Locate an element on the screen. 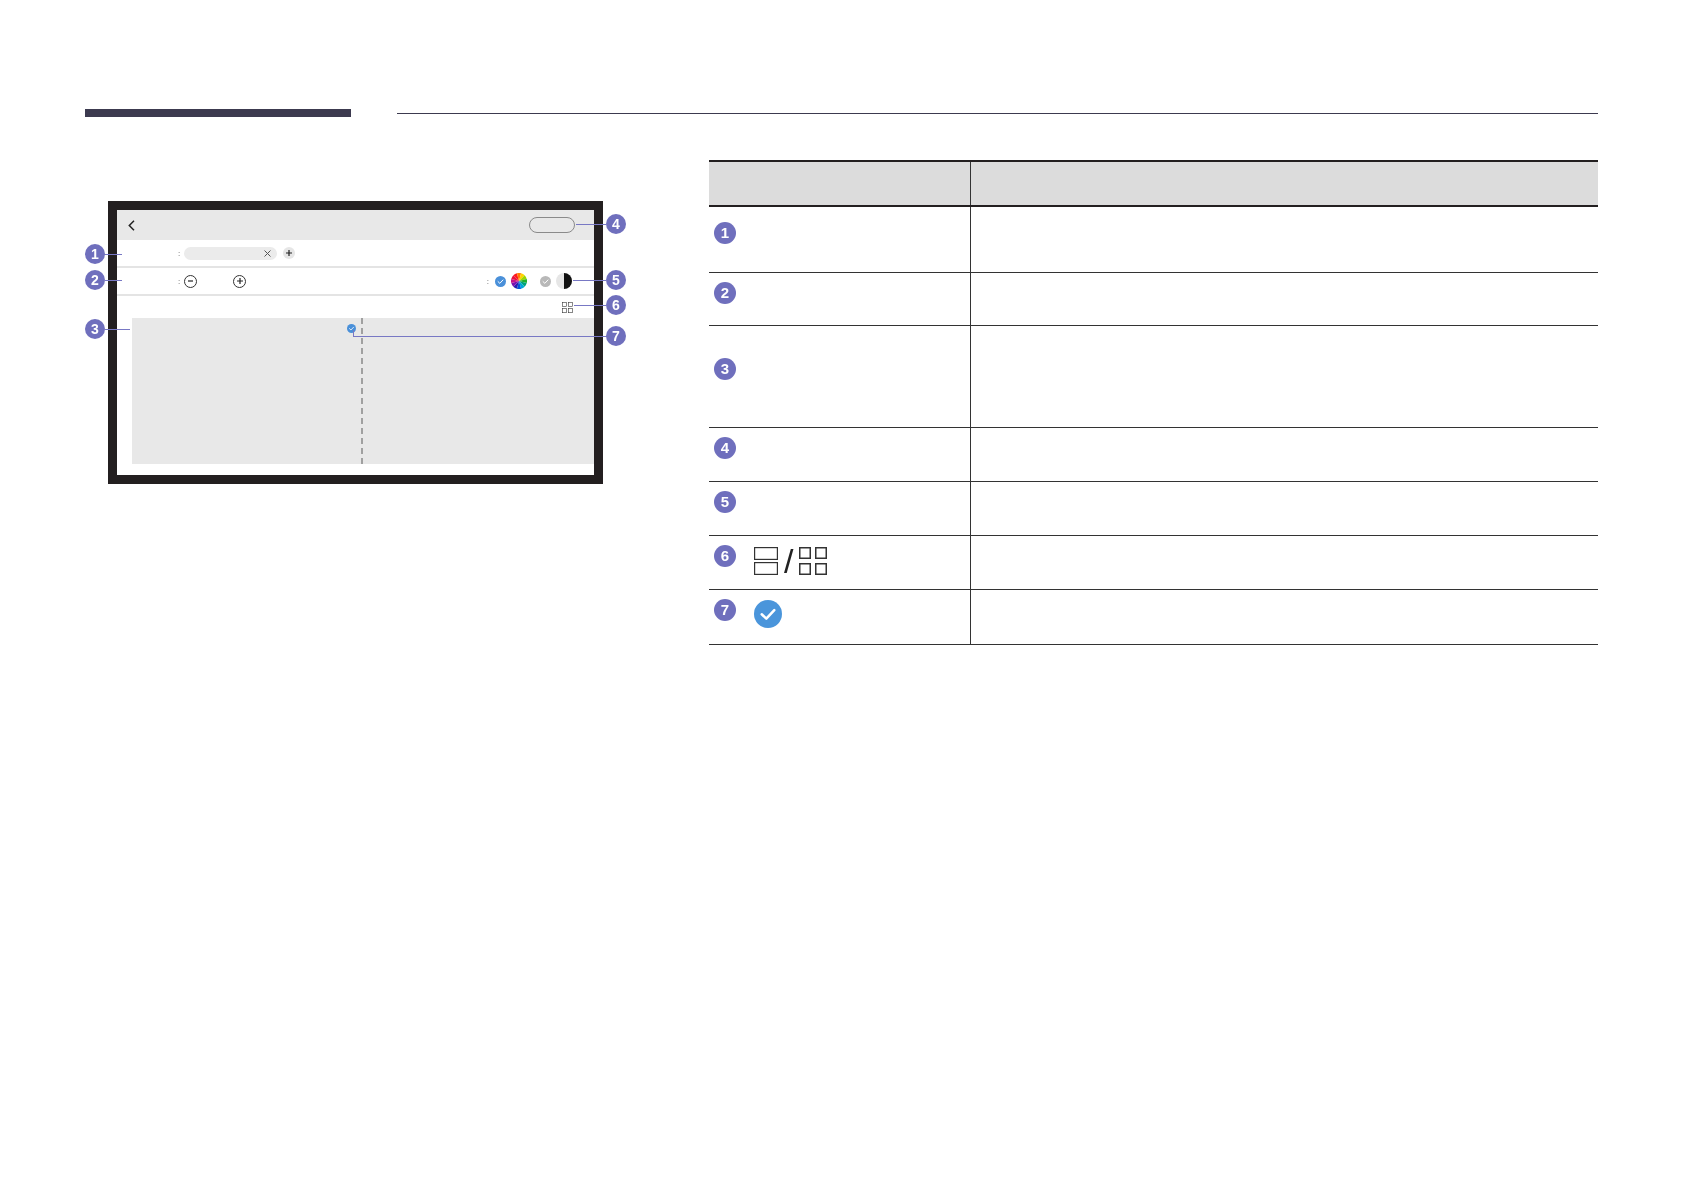 The height and width of the screenshot is (1191, 1684). add-button is located at coordinates (289, 253).